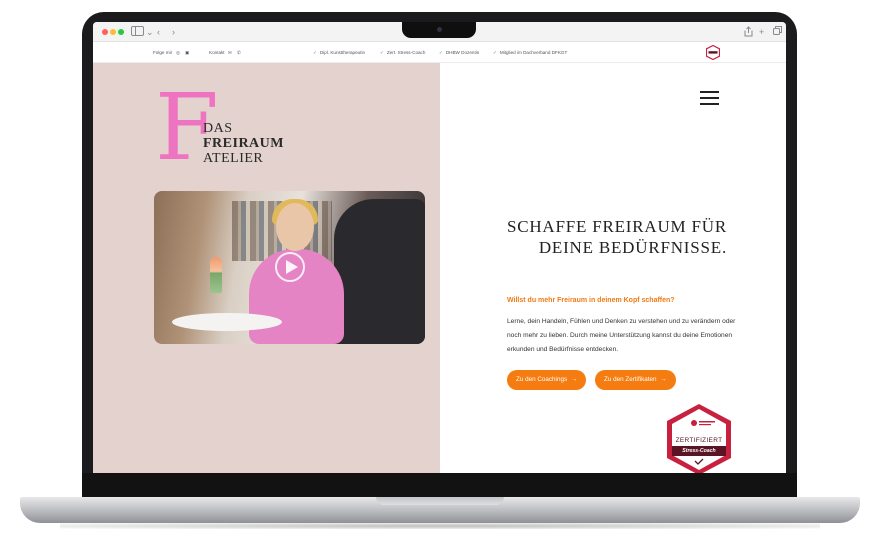 The height and width of the screenshot is (538, 882). Describe the element at coordinates (459, 52) in the screenshot. I see `qualification-item: ✓ DHBW Dozentin` at that location.